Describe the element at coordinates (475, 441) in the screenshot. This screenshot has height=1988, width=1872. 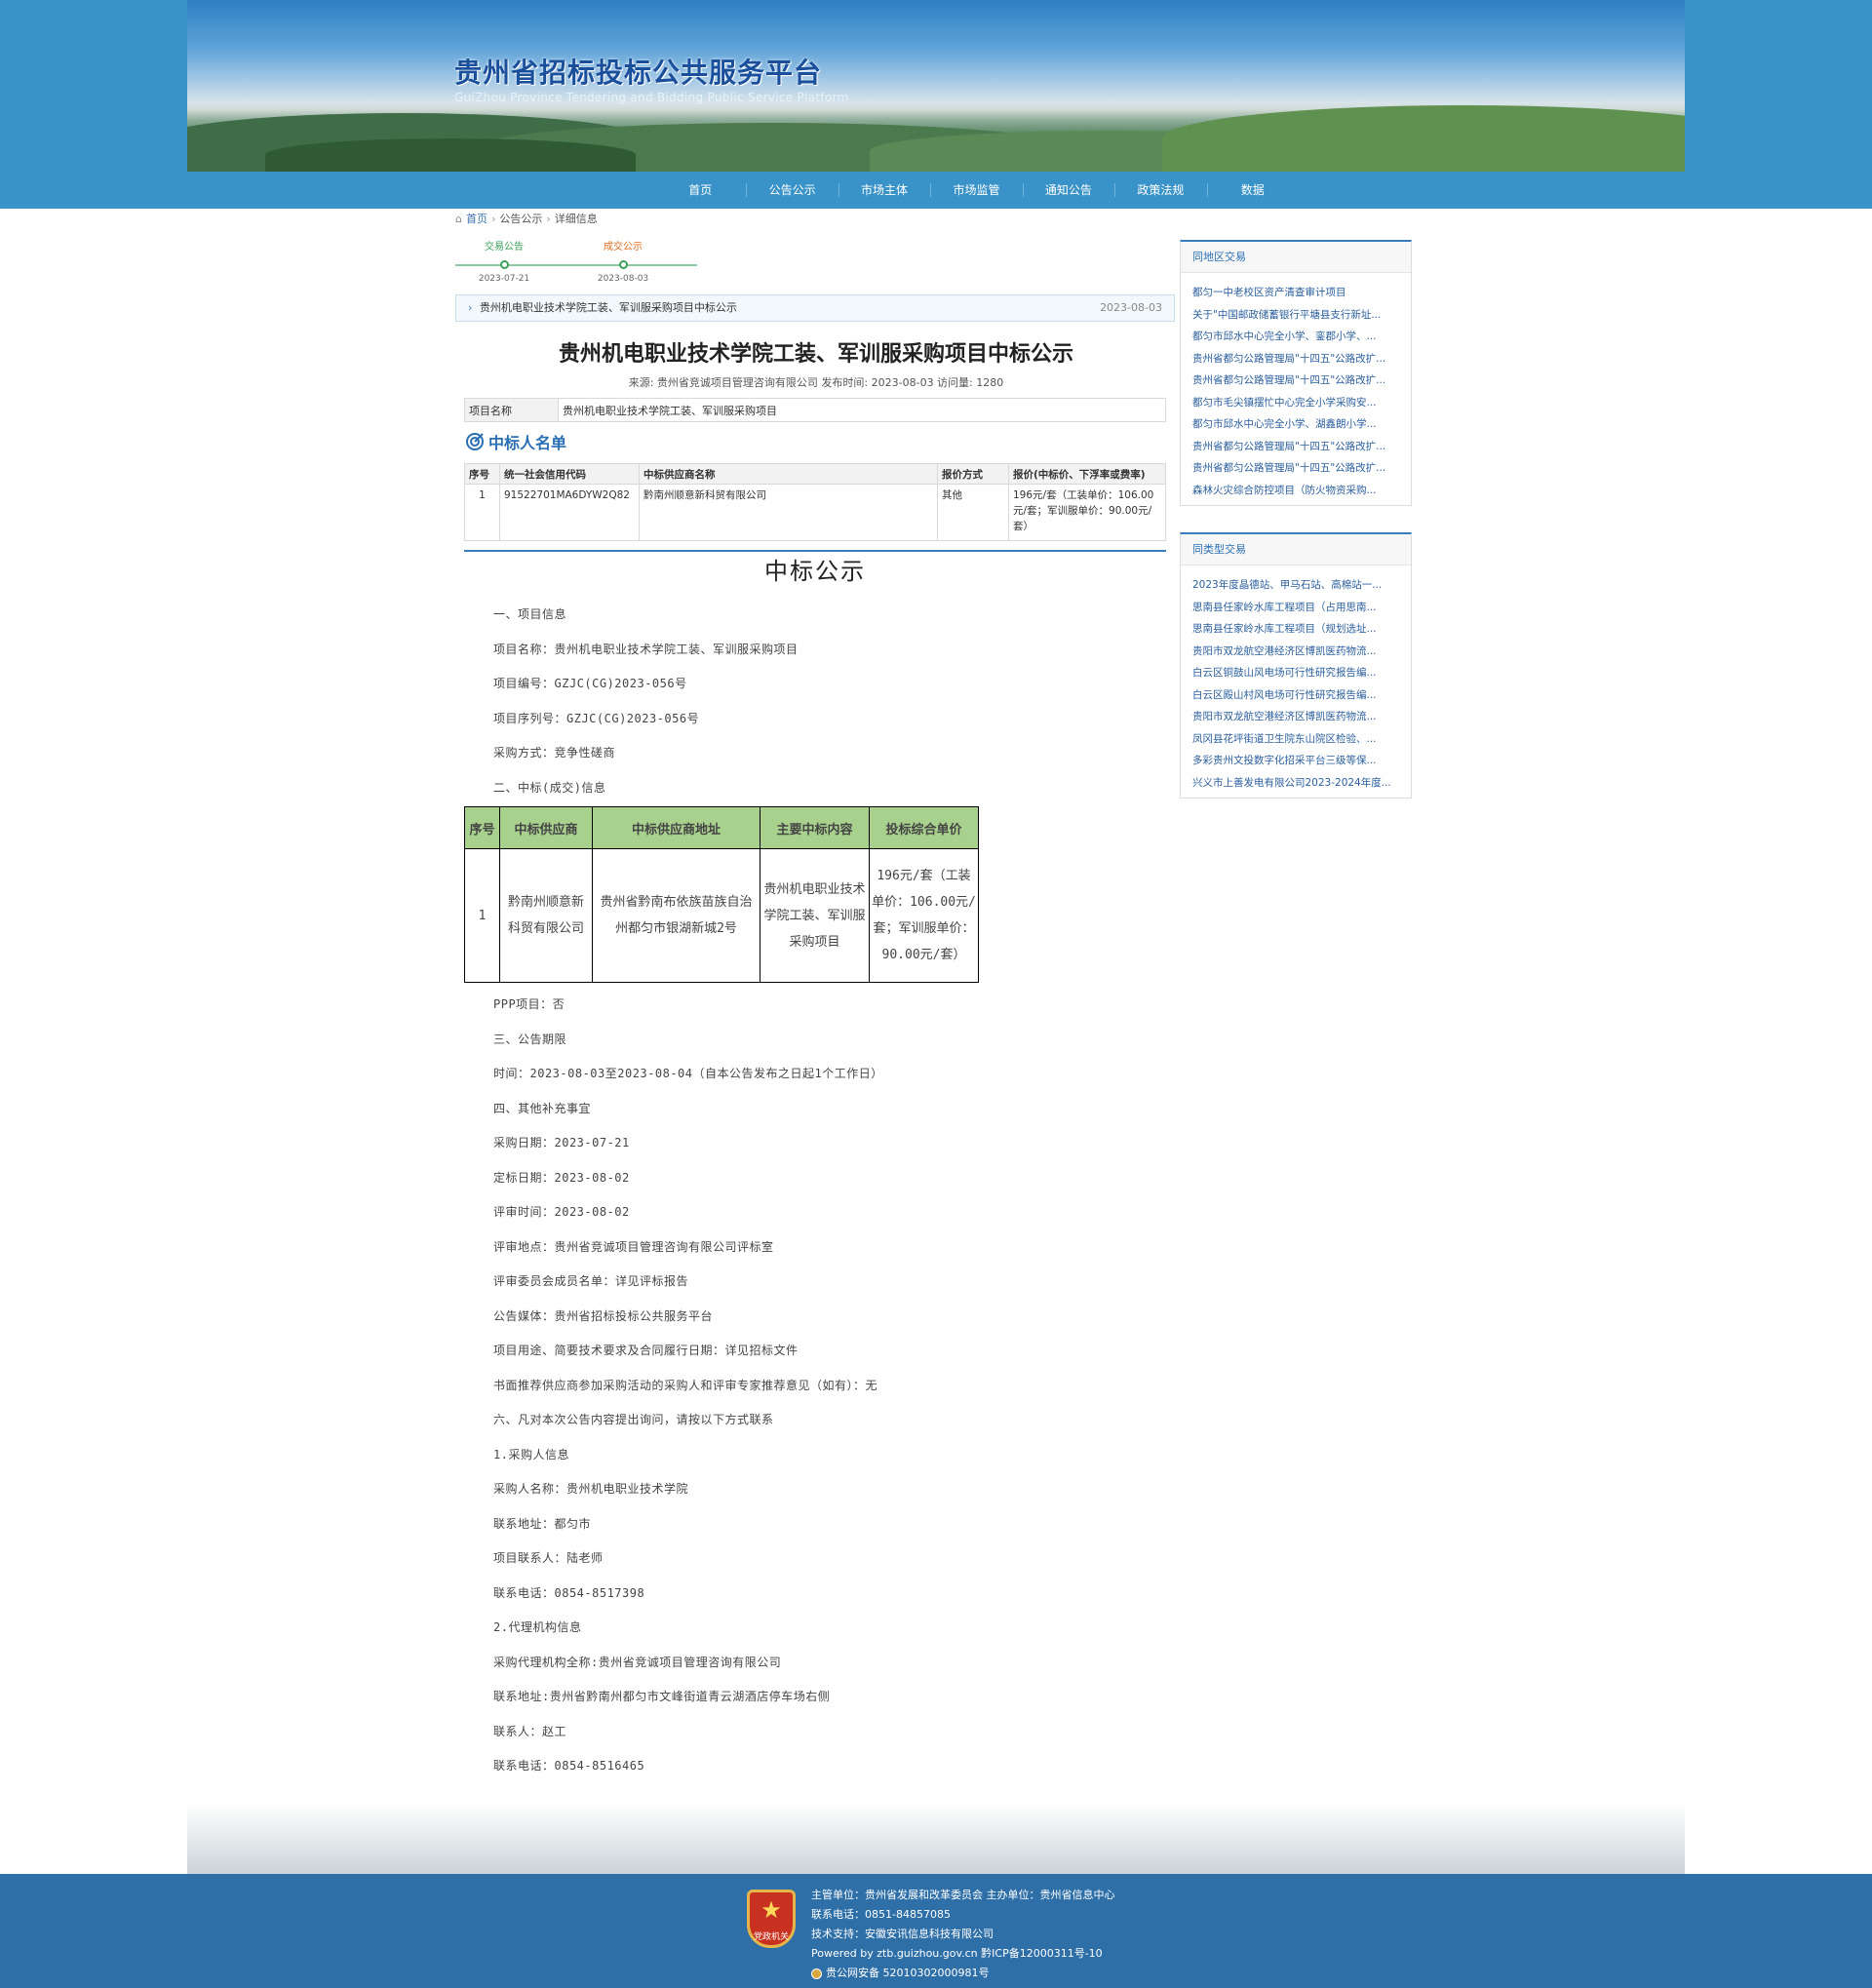
I see `target-icon` at that location.